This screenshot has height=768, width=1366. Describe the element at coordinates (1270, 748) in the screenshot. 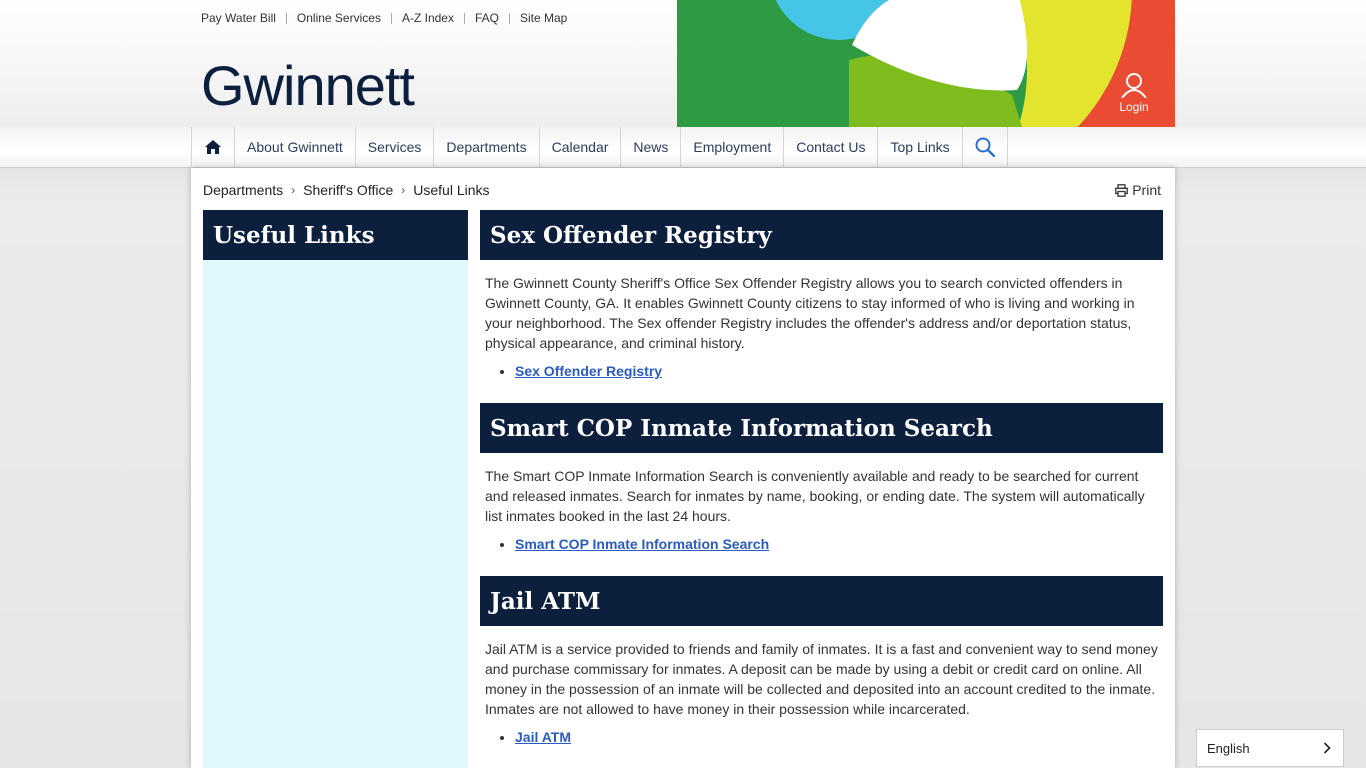

I see `language-selector: English` at that location.